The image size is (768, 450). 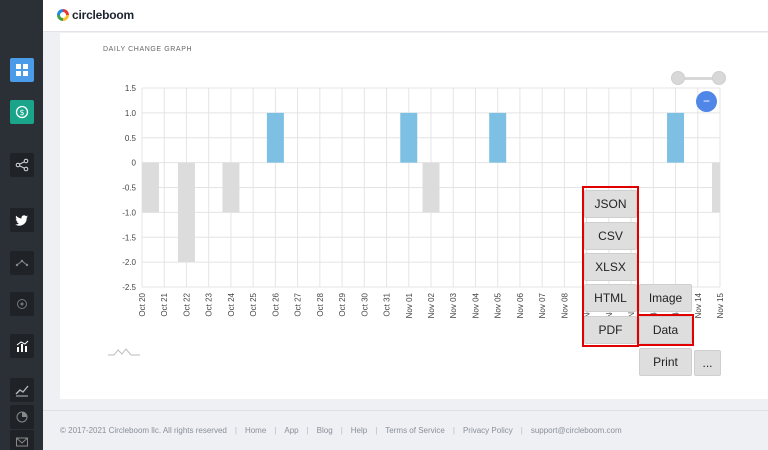 I want to click on mail-icon, so click(x=22, y=440).